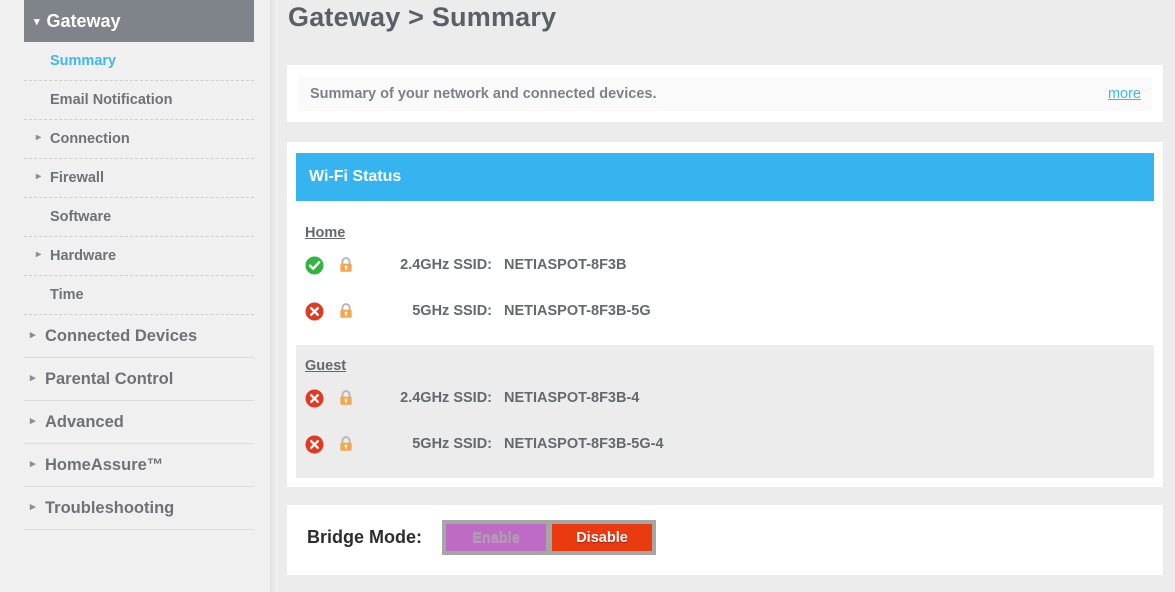 Image resolution: width=1175 pixels, height=592 pixels. I want to click on sidebar-item-label: Email Notification, so click(111, 100).